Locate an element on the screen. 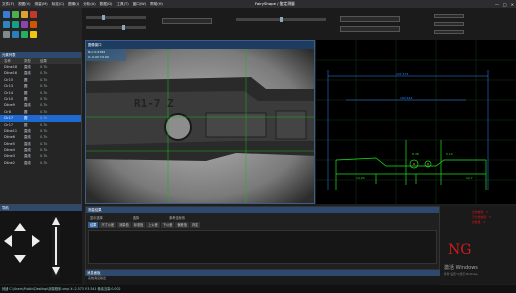 This screenshot has height=293, width=516. result-filter-row: 显示选择 选择 参考坐标系 is located at coordinates (262, 217).